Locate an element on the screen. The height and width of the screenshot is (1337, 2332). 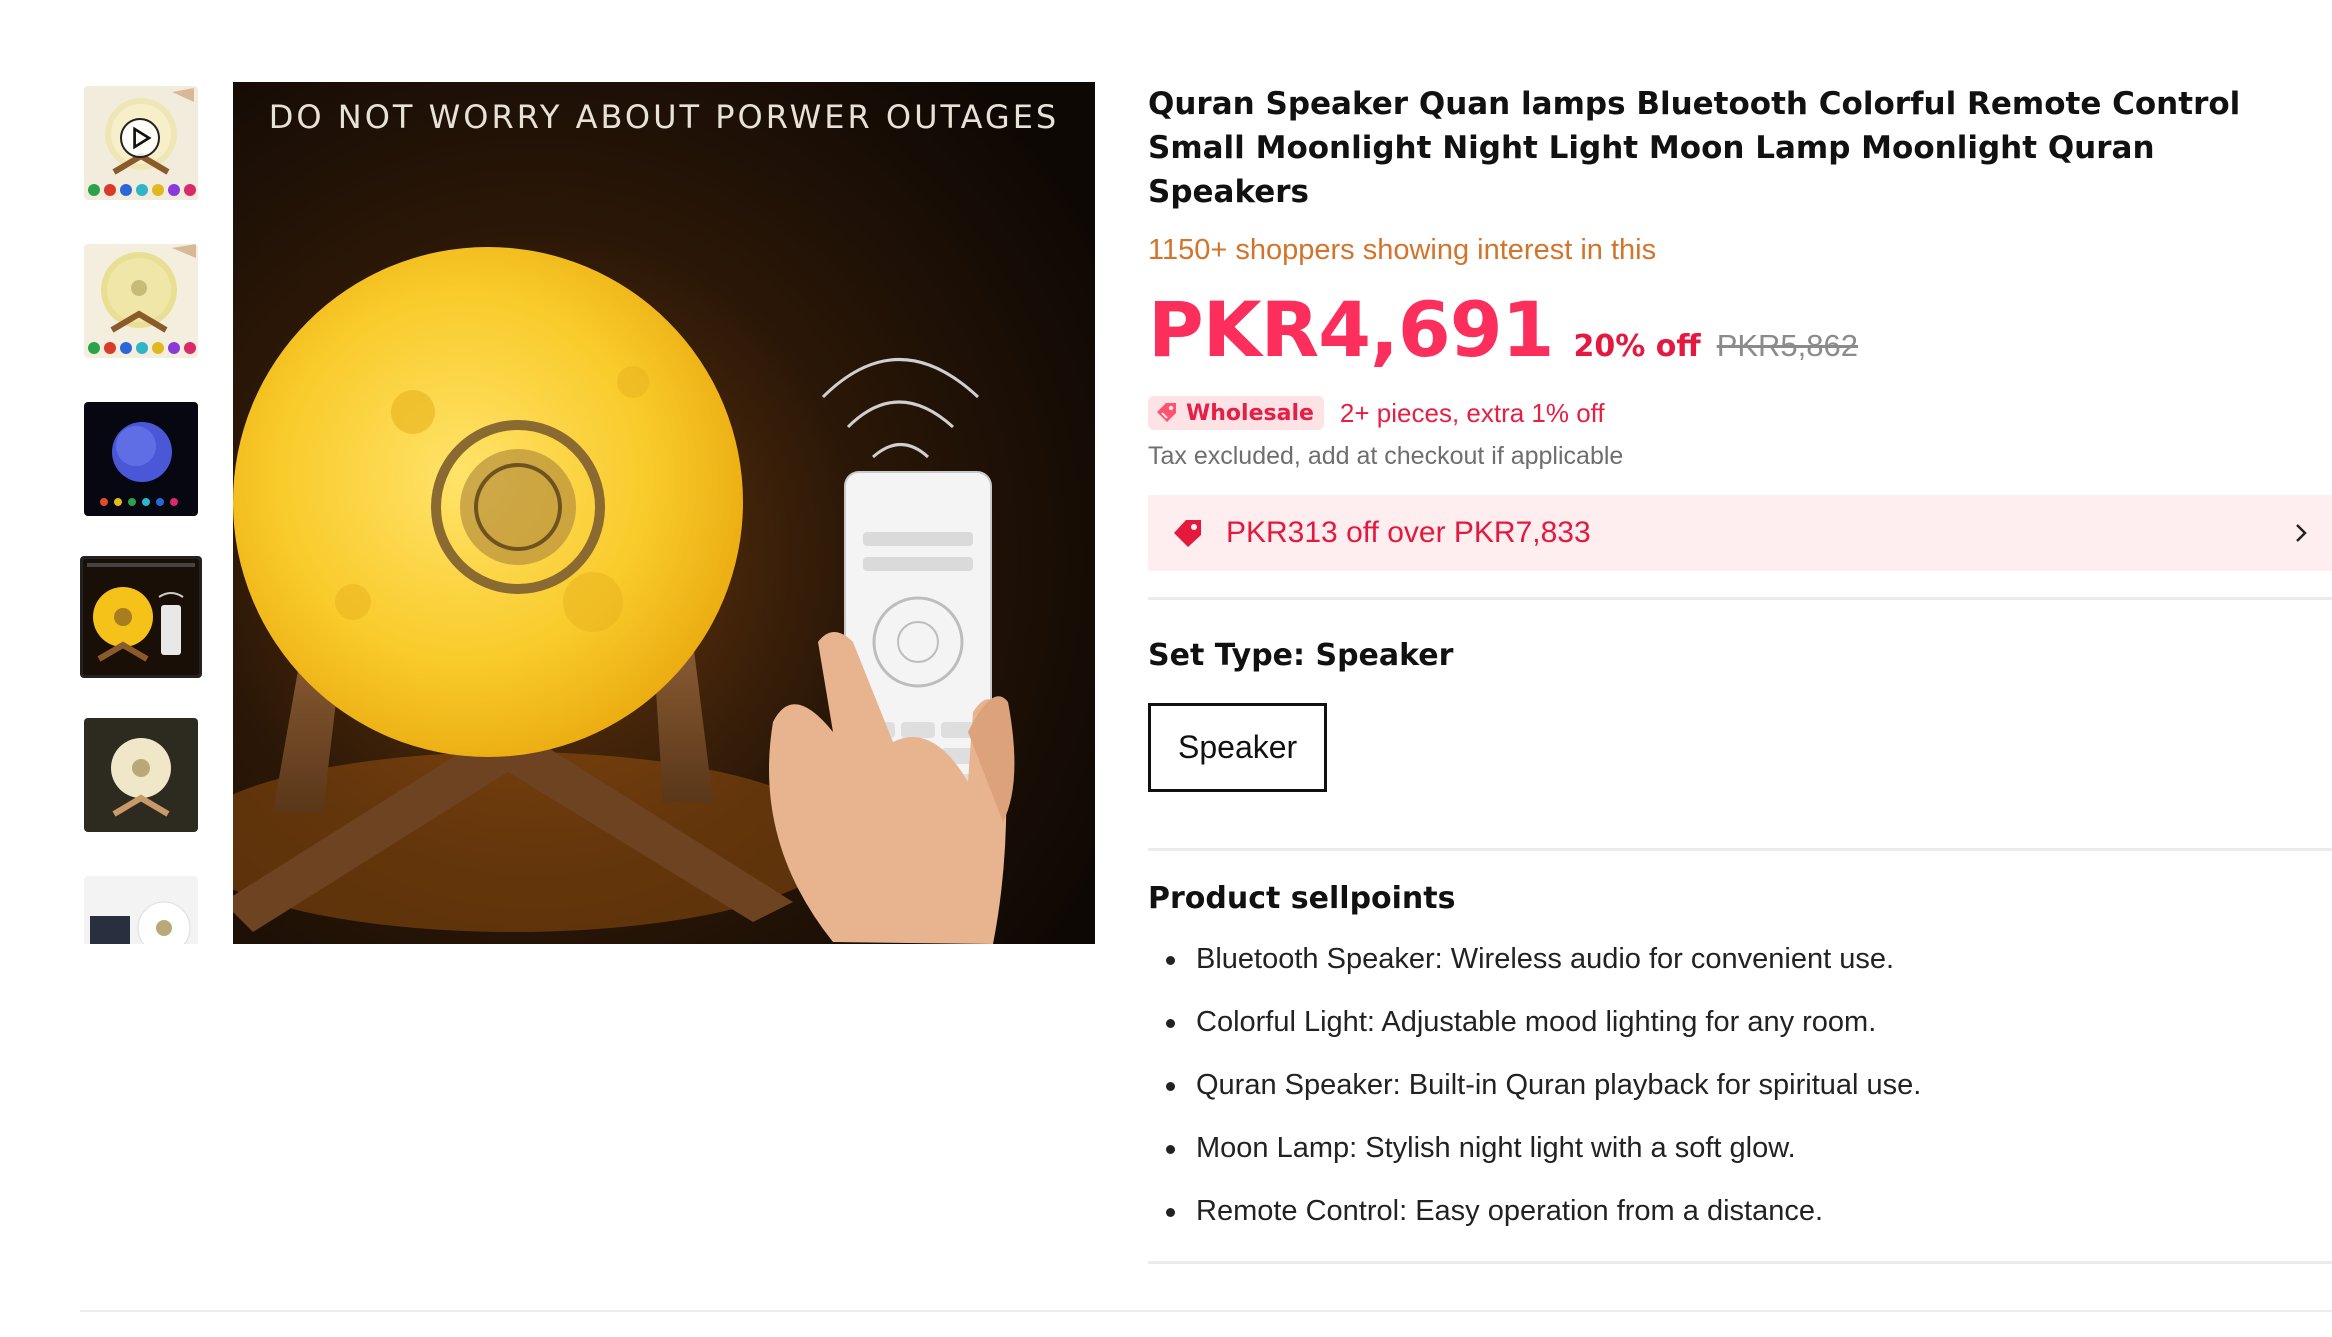
wholesale-badge: Wholesale is located at coordinates (1236, 413).